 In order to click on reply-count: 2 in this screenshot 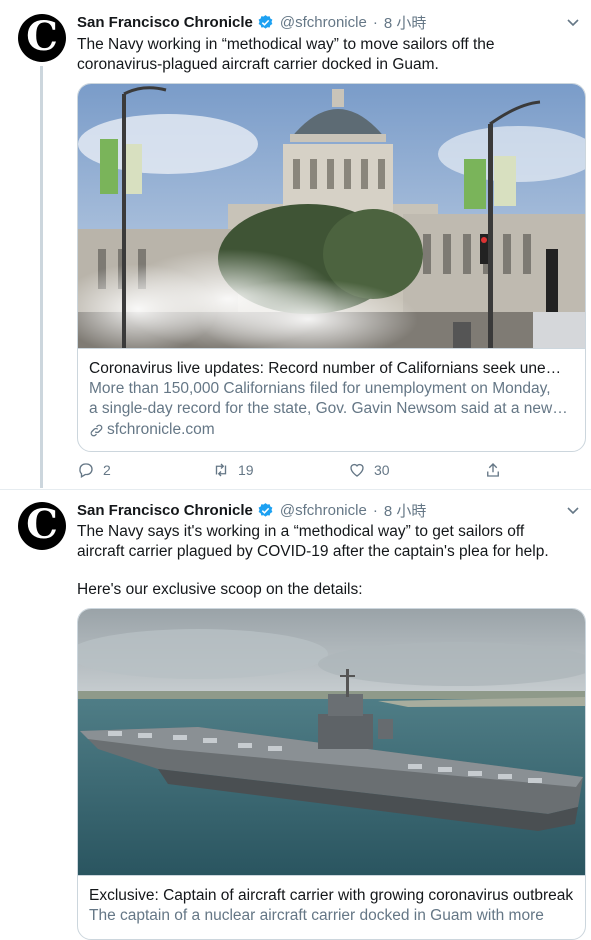, I will do `click(107, 470)`.